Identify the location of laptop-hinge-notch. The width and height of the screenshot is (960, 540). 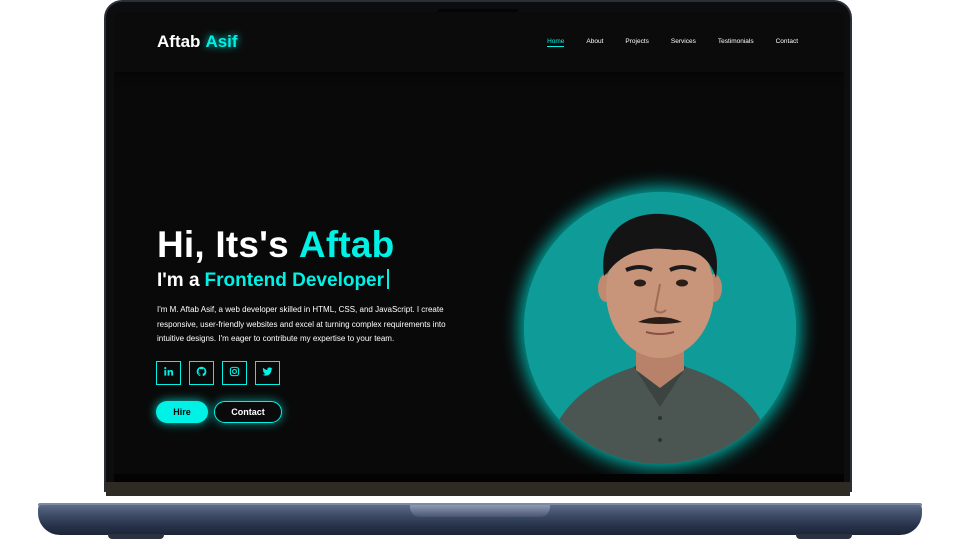
(480, 511).